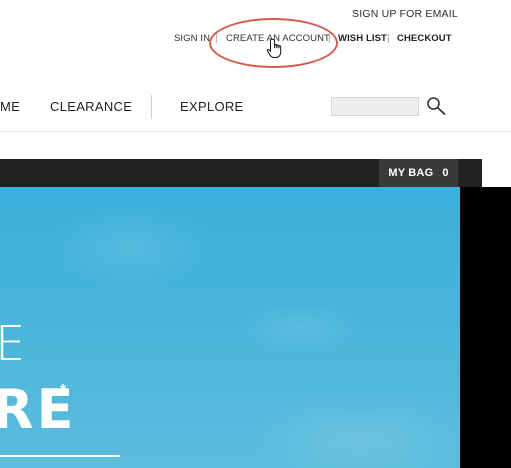 Image resolution: width=511 pixels, height=468 pixels. Describe the element at coordinates (63, 390) in the screenshot. I see `hero-asterisk: *` at that location.